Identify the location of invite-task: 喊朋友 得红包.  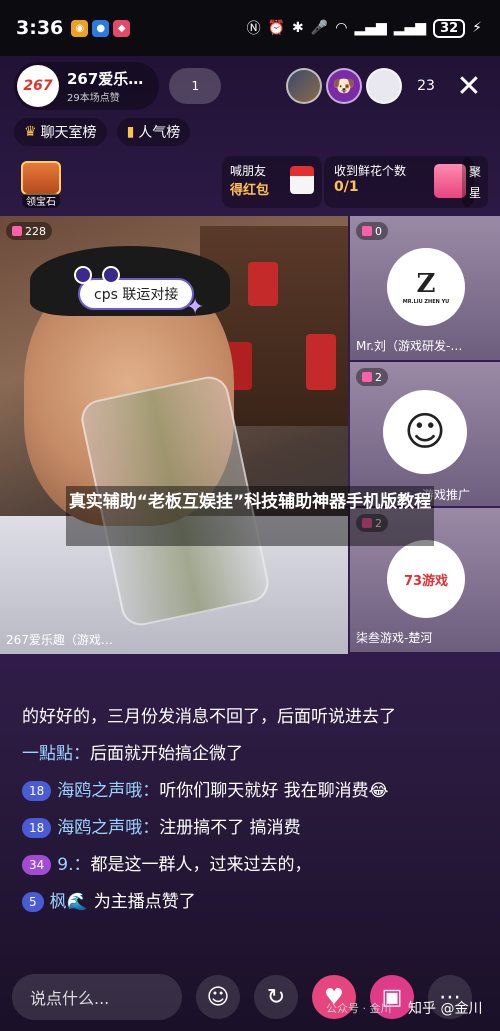
(272, 182).